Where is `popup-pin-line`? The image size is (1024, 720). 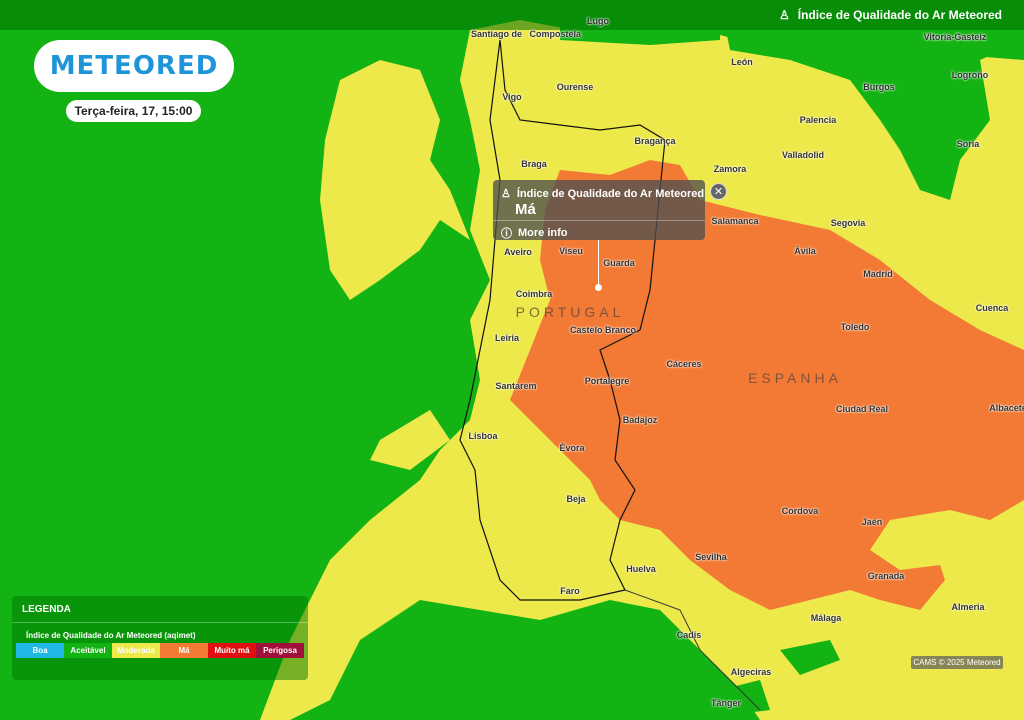 popup-pin-line is located at coordinates (598, 263).